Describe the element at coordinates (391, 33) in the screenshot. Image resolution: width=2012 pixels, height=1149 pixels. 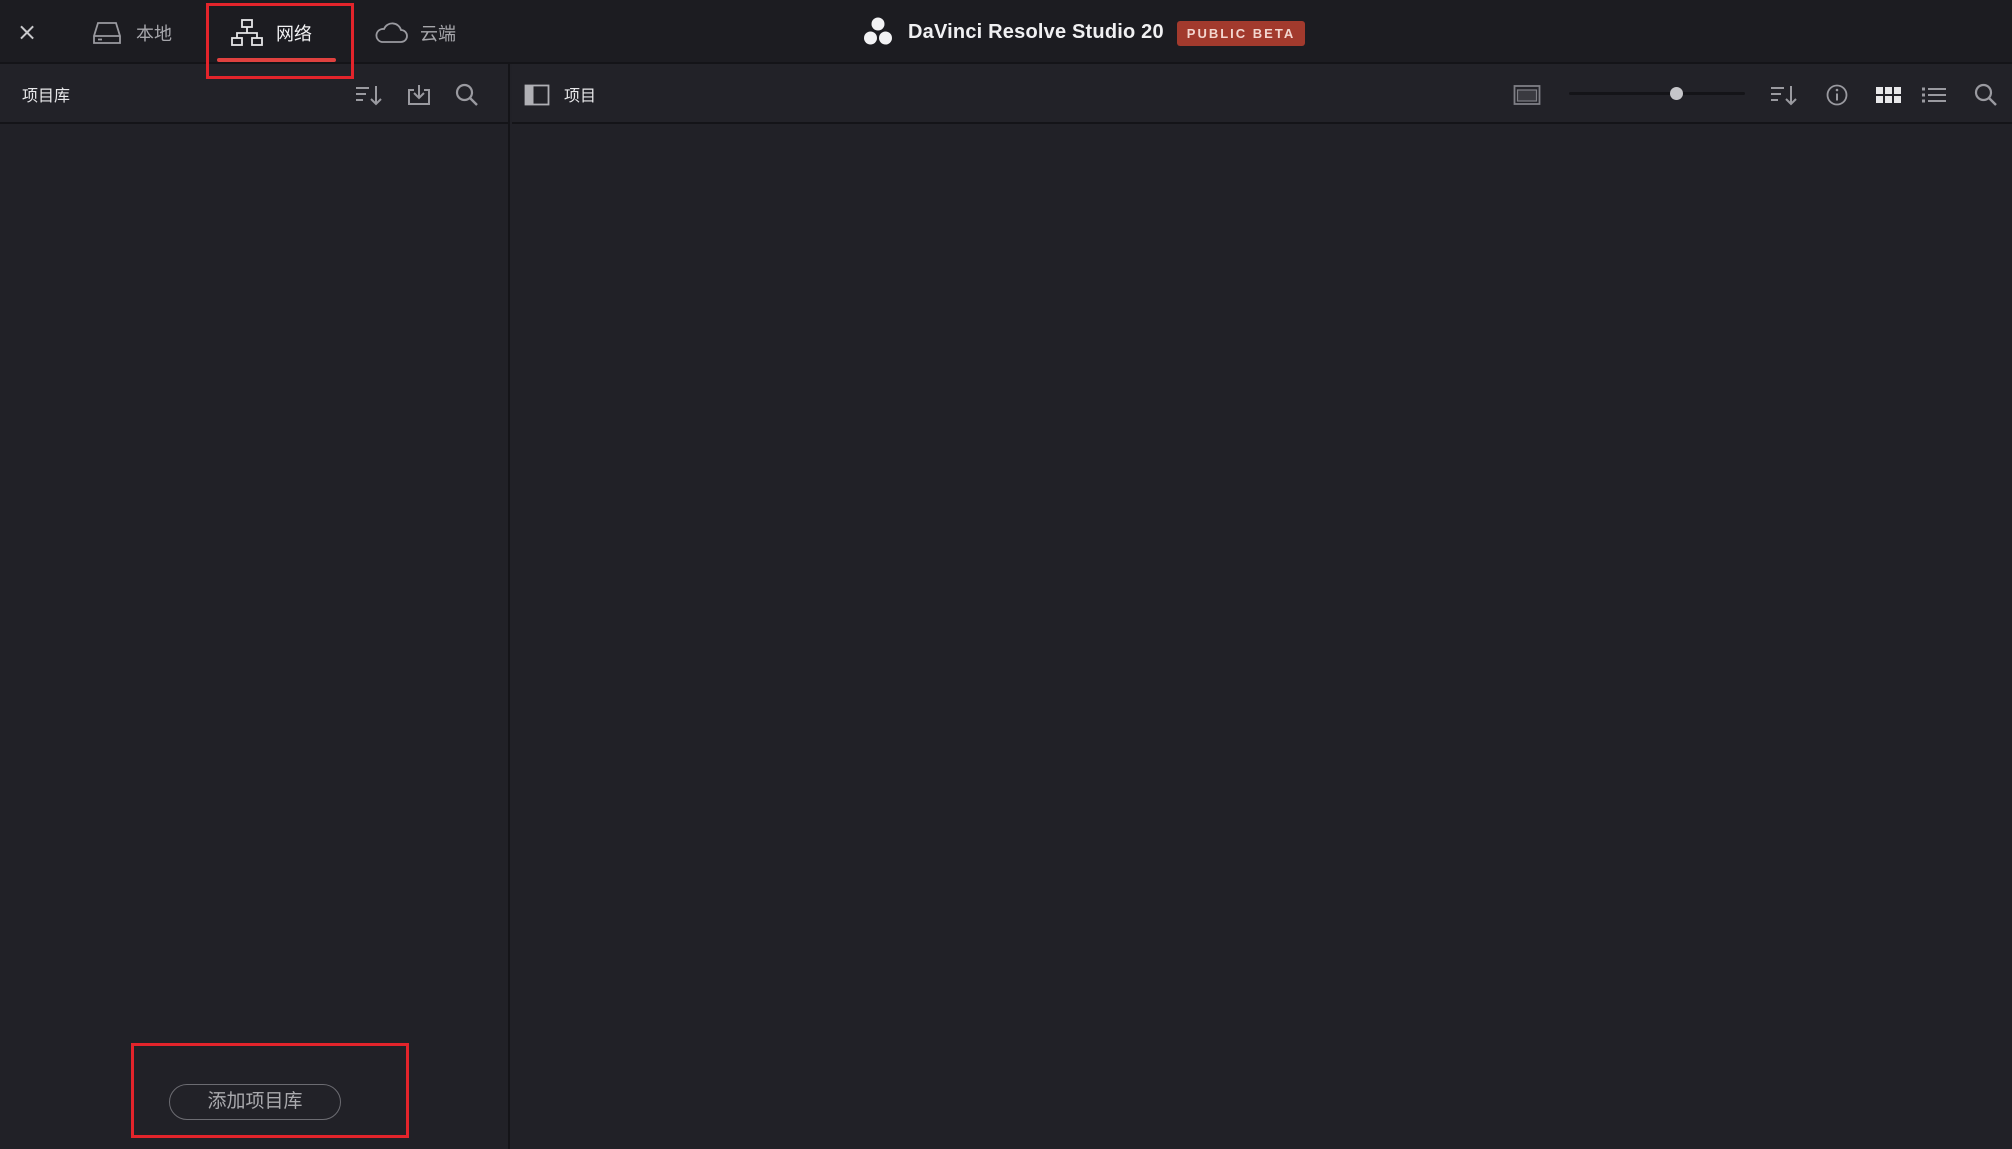
I see `cloud-icon` at that location.